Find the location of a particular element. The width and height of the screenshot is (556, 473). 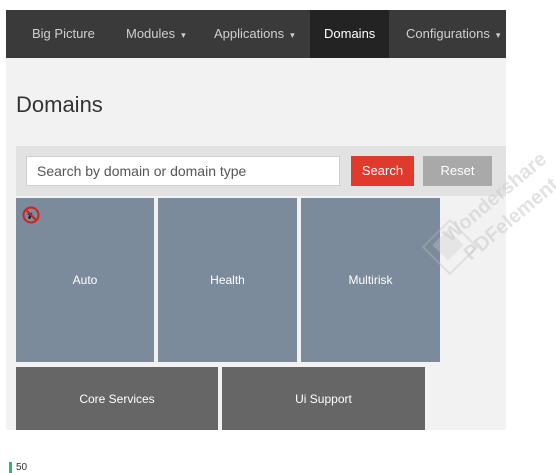

nav-item-label: Domains is located at coordinates (350, 33).